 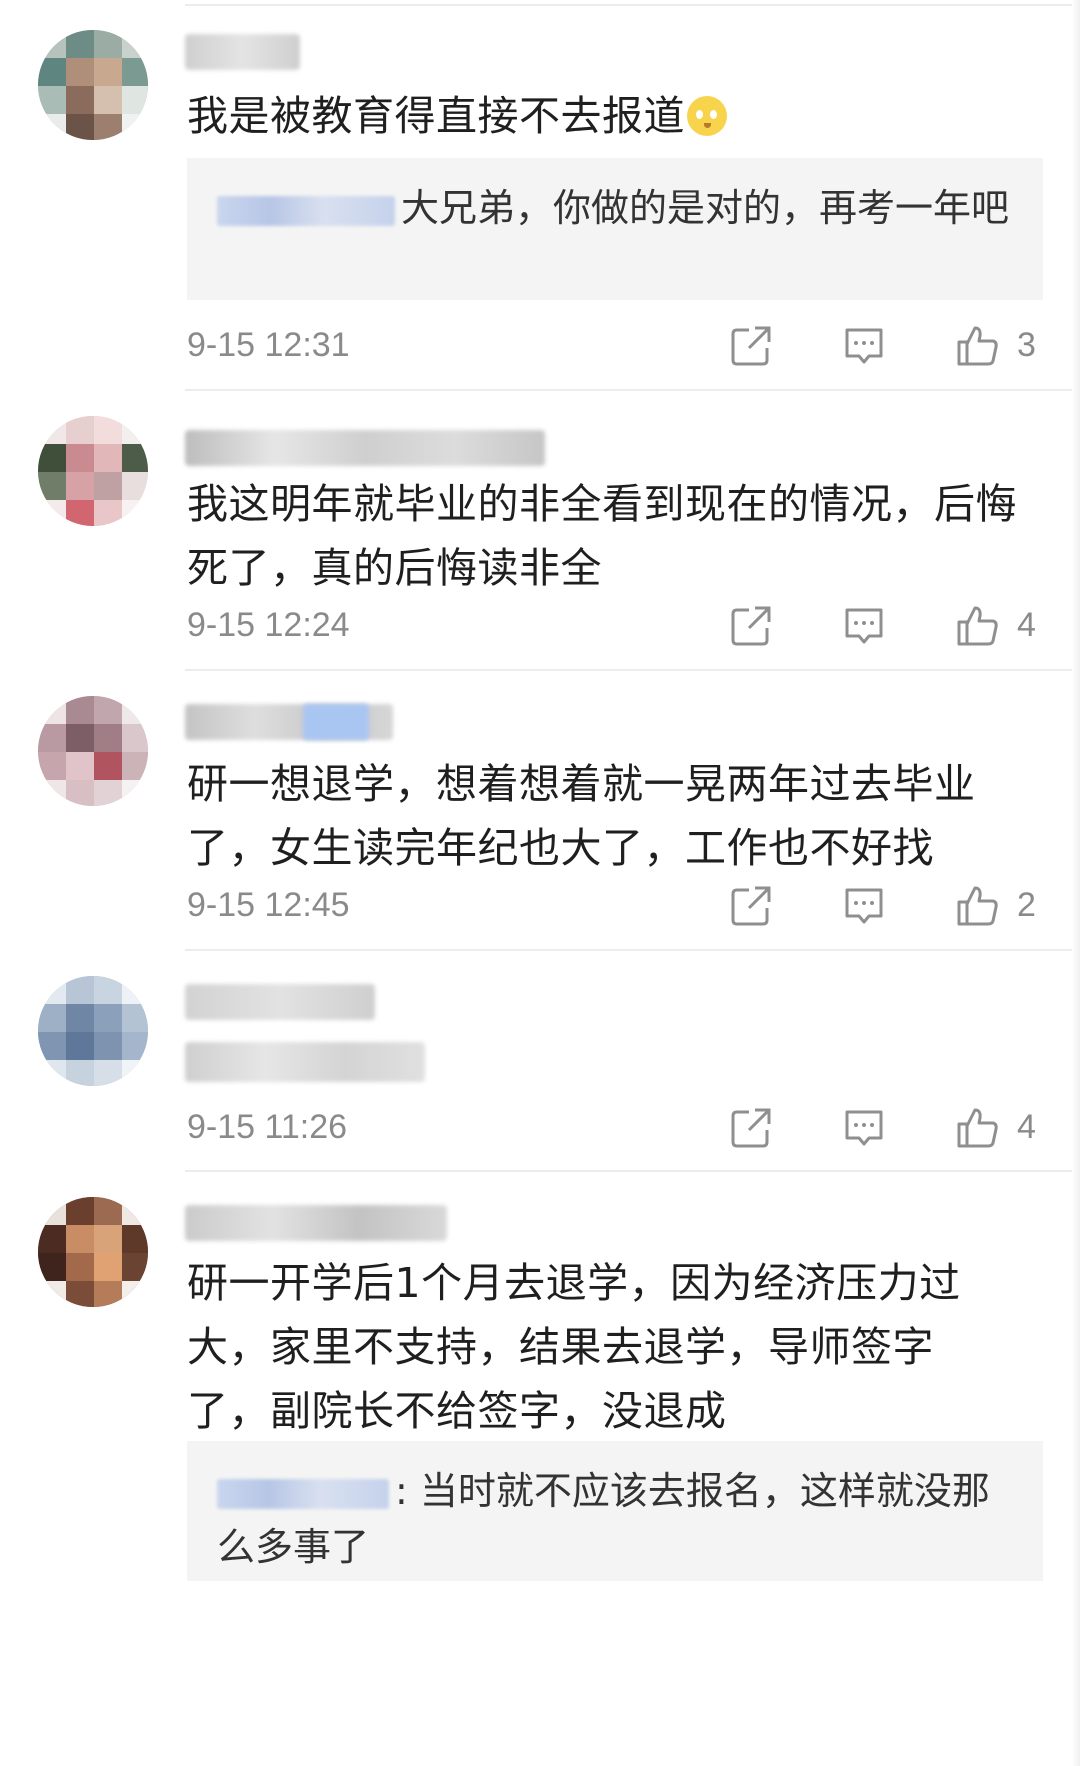 What do you see at coordinates (268, 625) in the screenshot?
I see `comment-time: 9-15 12:24` at bounding box center [268, 625].